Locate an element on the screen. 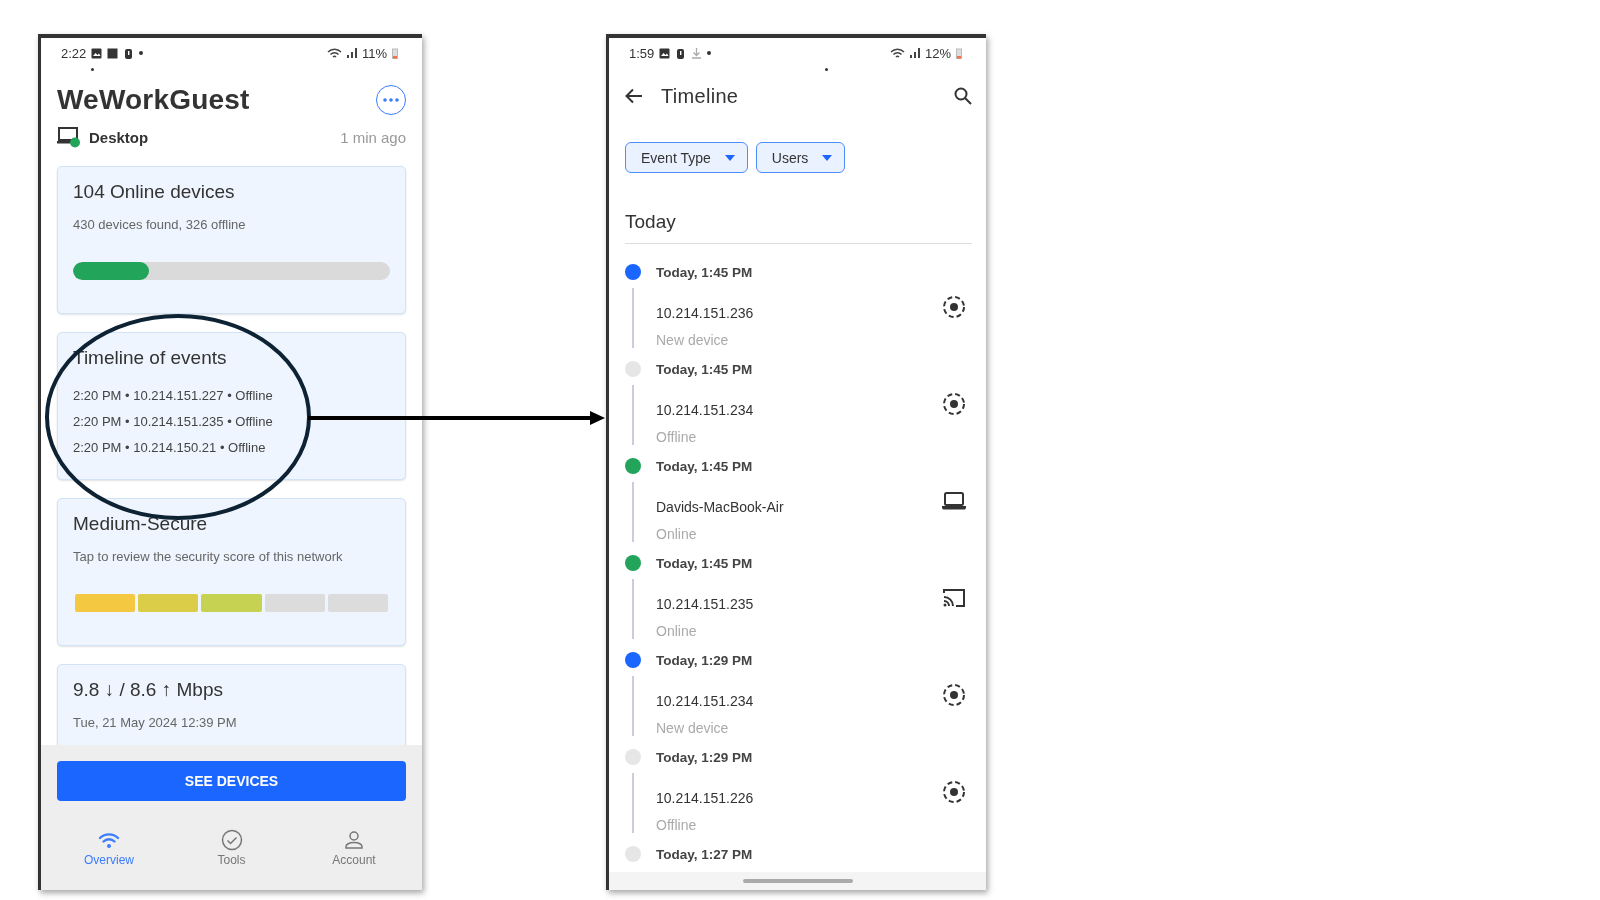 This screenshot has width=1600, height=900. event-line: 2:20 PM • 10.214.150.21 • Offline is located at coordinates (170, 448).